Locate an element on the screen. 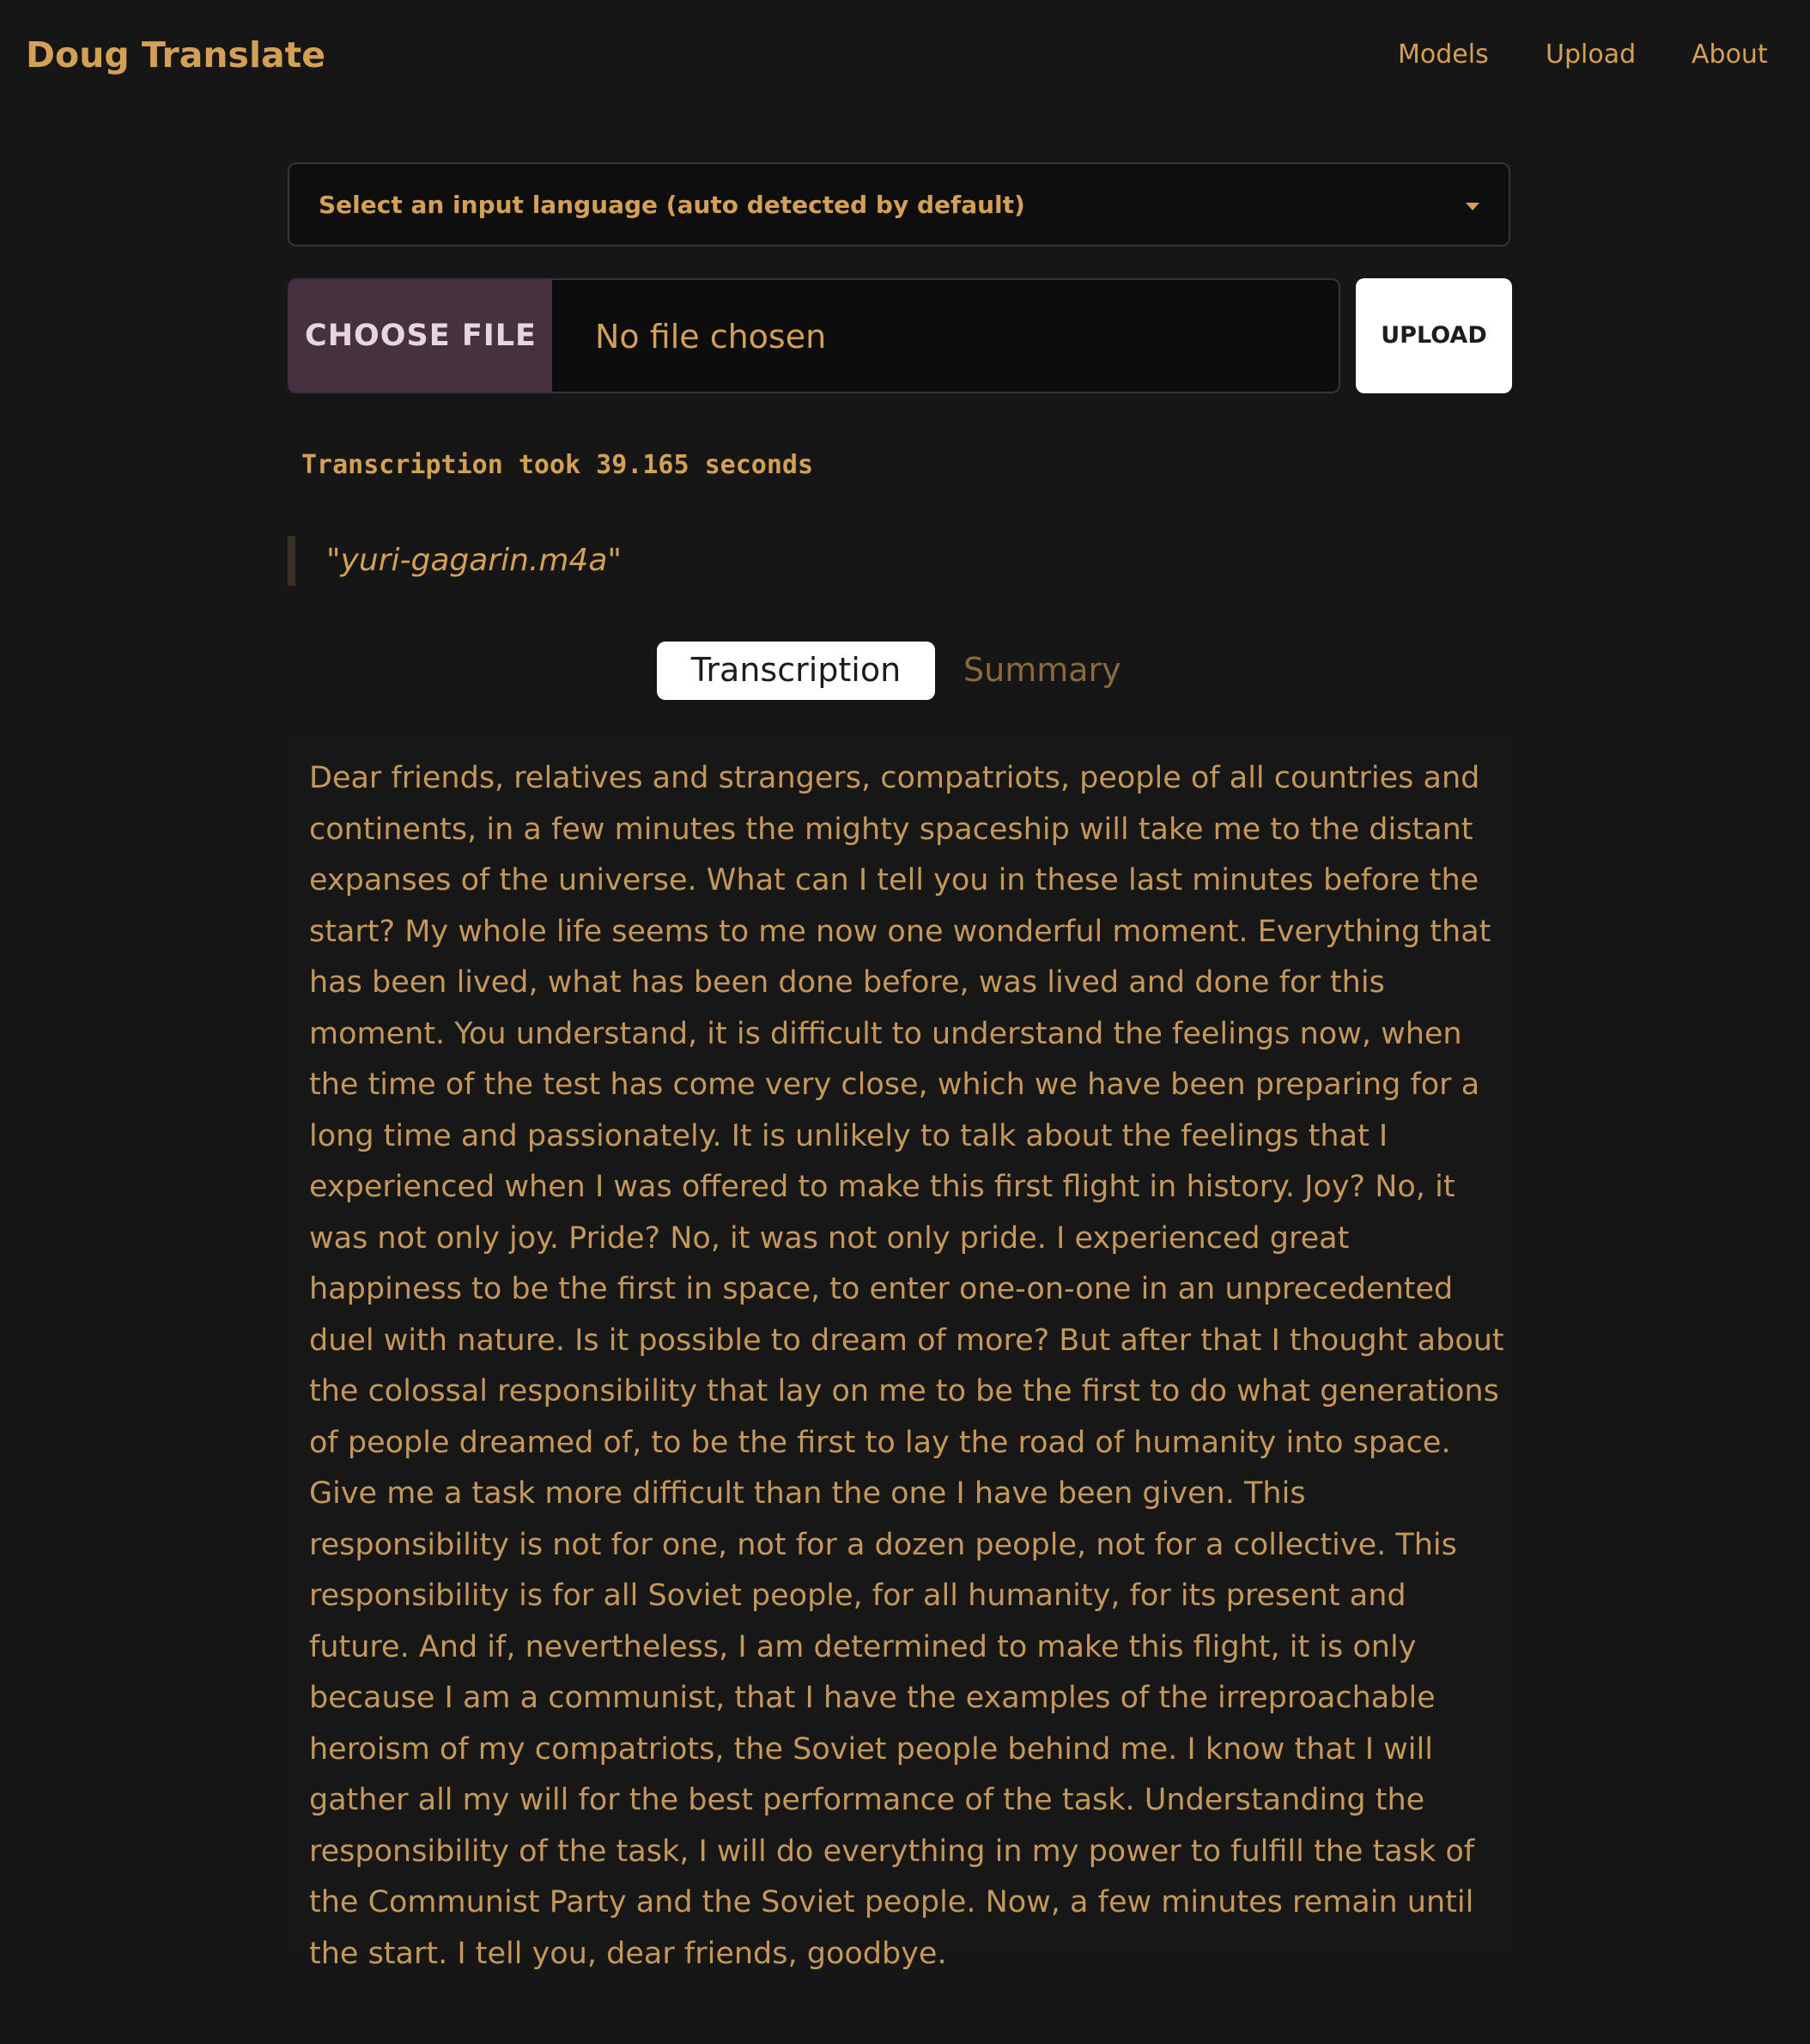 The height and width of the screenshot is (2044, 1810). nav-link-models: Models is located at coordinates (1443, 55).